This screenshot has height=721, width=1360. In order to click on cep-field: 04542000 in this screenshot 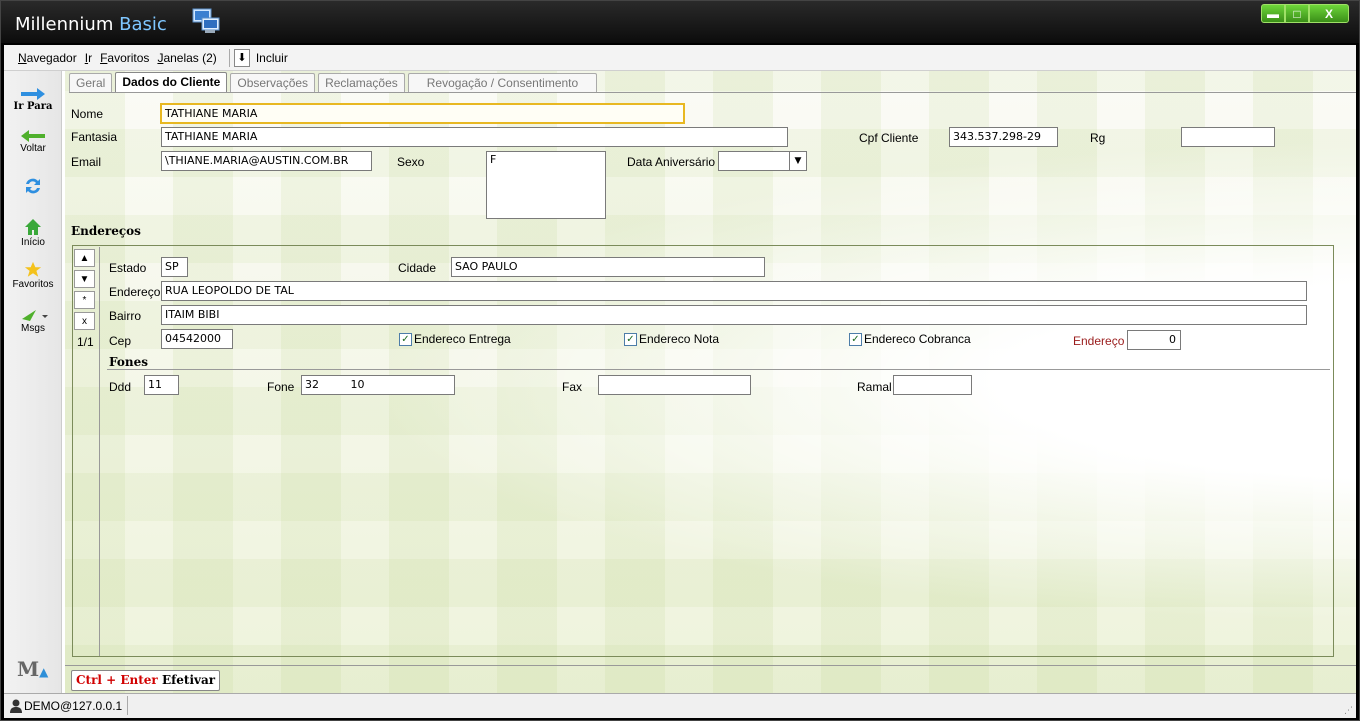, I will do `click(197, 339)`.